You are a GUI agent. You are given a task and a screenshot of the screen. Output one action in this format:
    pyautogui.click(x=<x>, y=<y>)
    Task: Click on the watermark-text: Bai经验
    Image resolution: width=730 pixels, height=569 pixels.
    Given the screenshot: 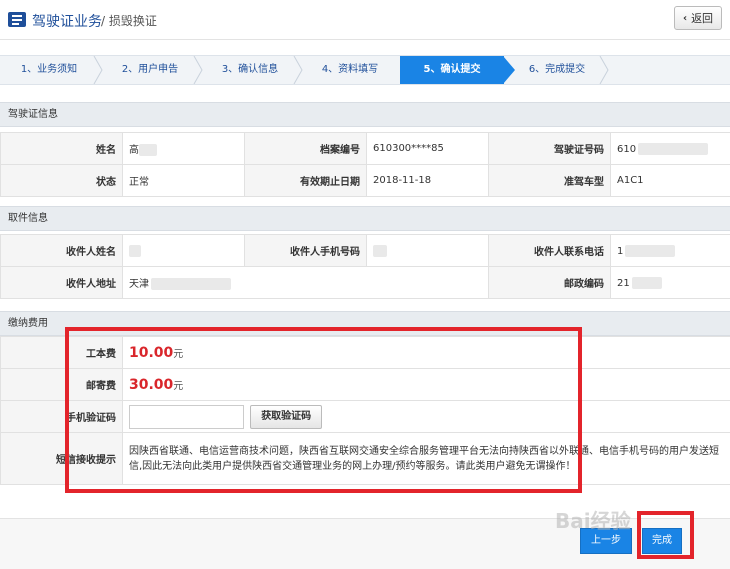 What is the action you would take?
    pyautogui.click(x=593, y=521)
    